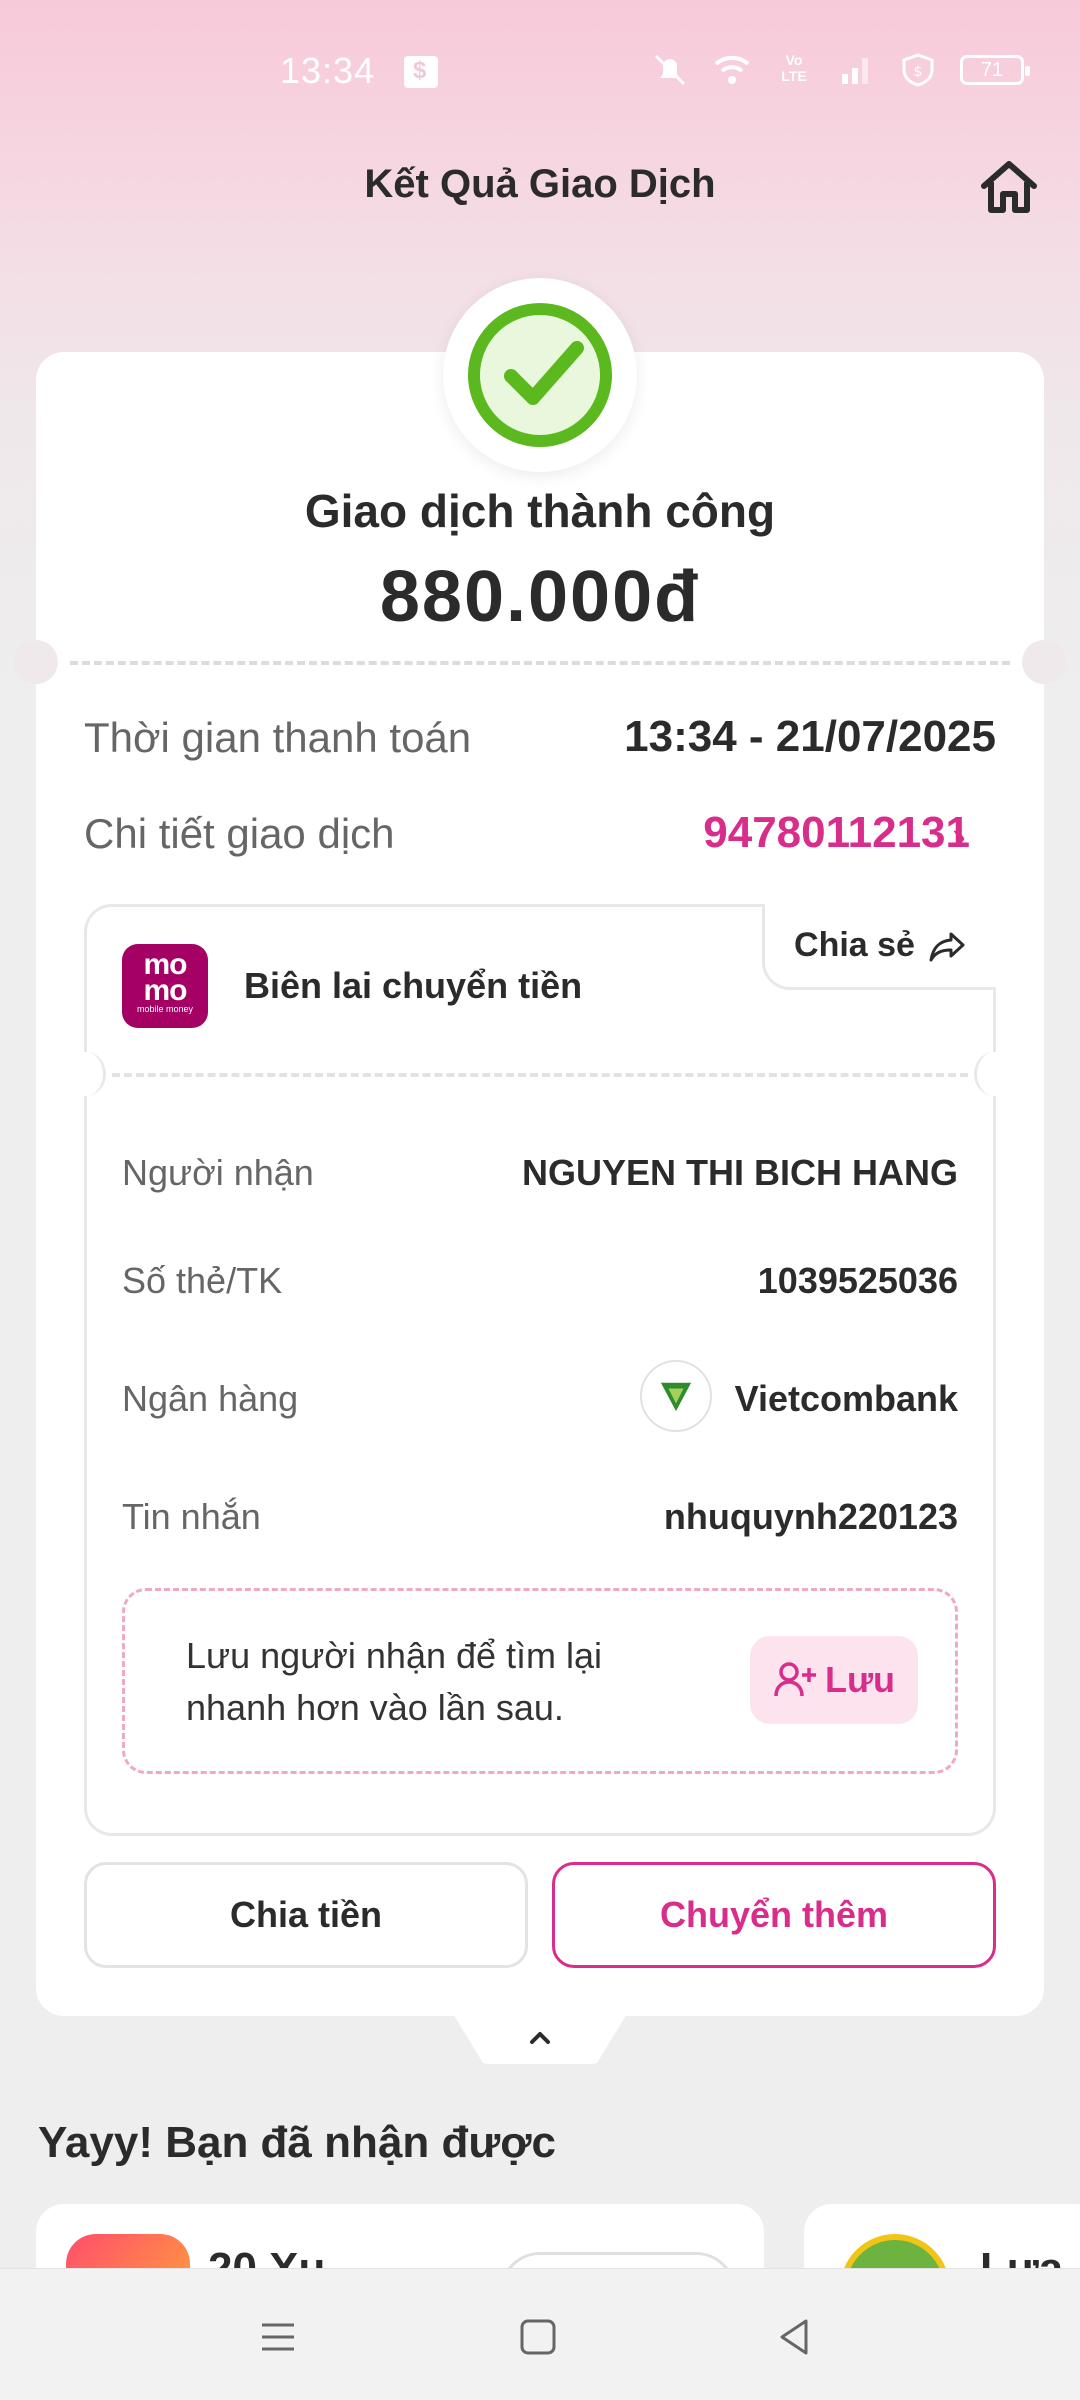 The height and width of the screenshot is (2400, 1080). I want to click on transaction-amount: 880.000đ, so click(540, 597).